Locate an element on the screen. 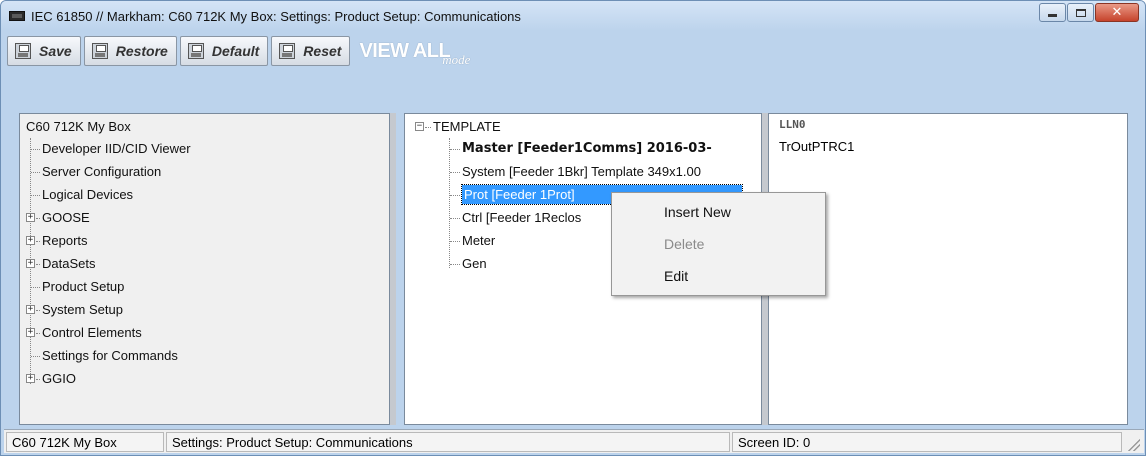 Image resolution: width=1146 pixels, height=456 pixels. window-controls: ✕ is located at coordinates (1089, 12).